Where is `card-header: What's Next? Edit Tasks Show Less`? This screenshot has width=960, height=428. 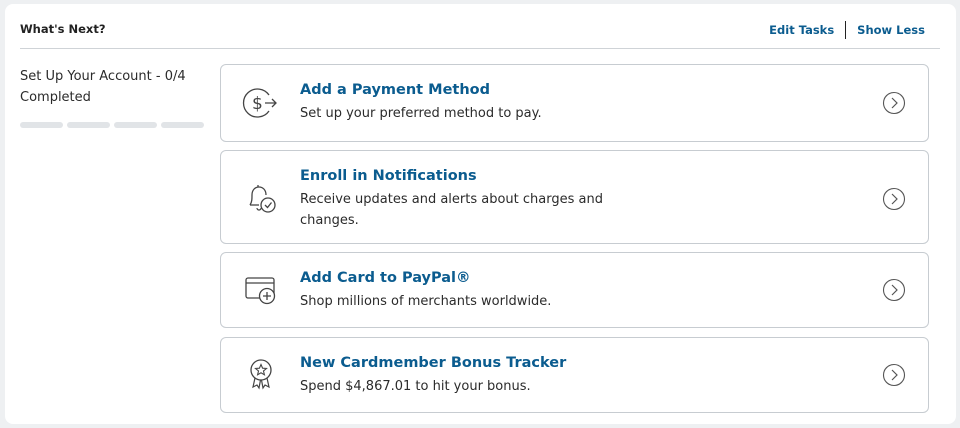 card-header: What's Next? Edit Tasks Show Less is located at coordinates (480, 26).